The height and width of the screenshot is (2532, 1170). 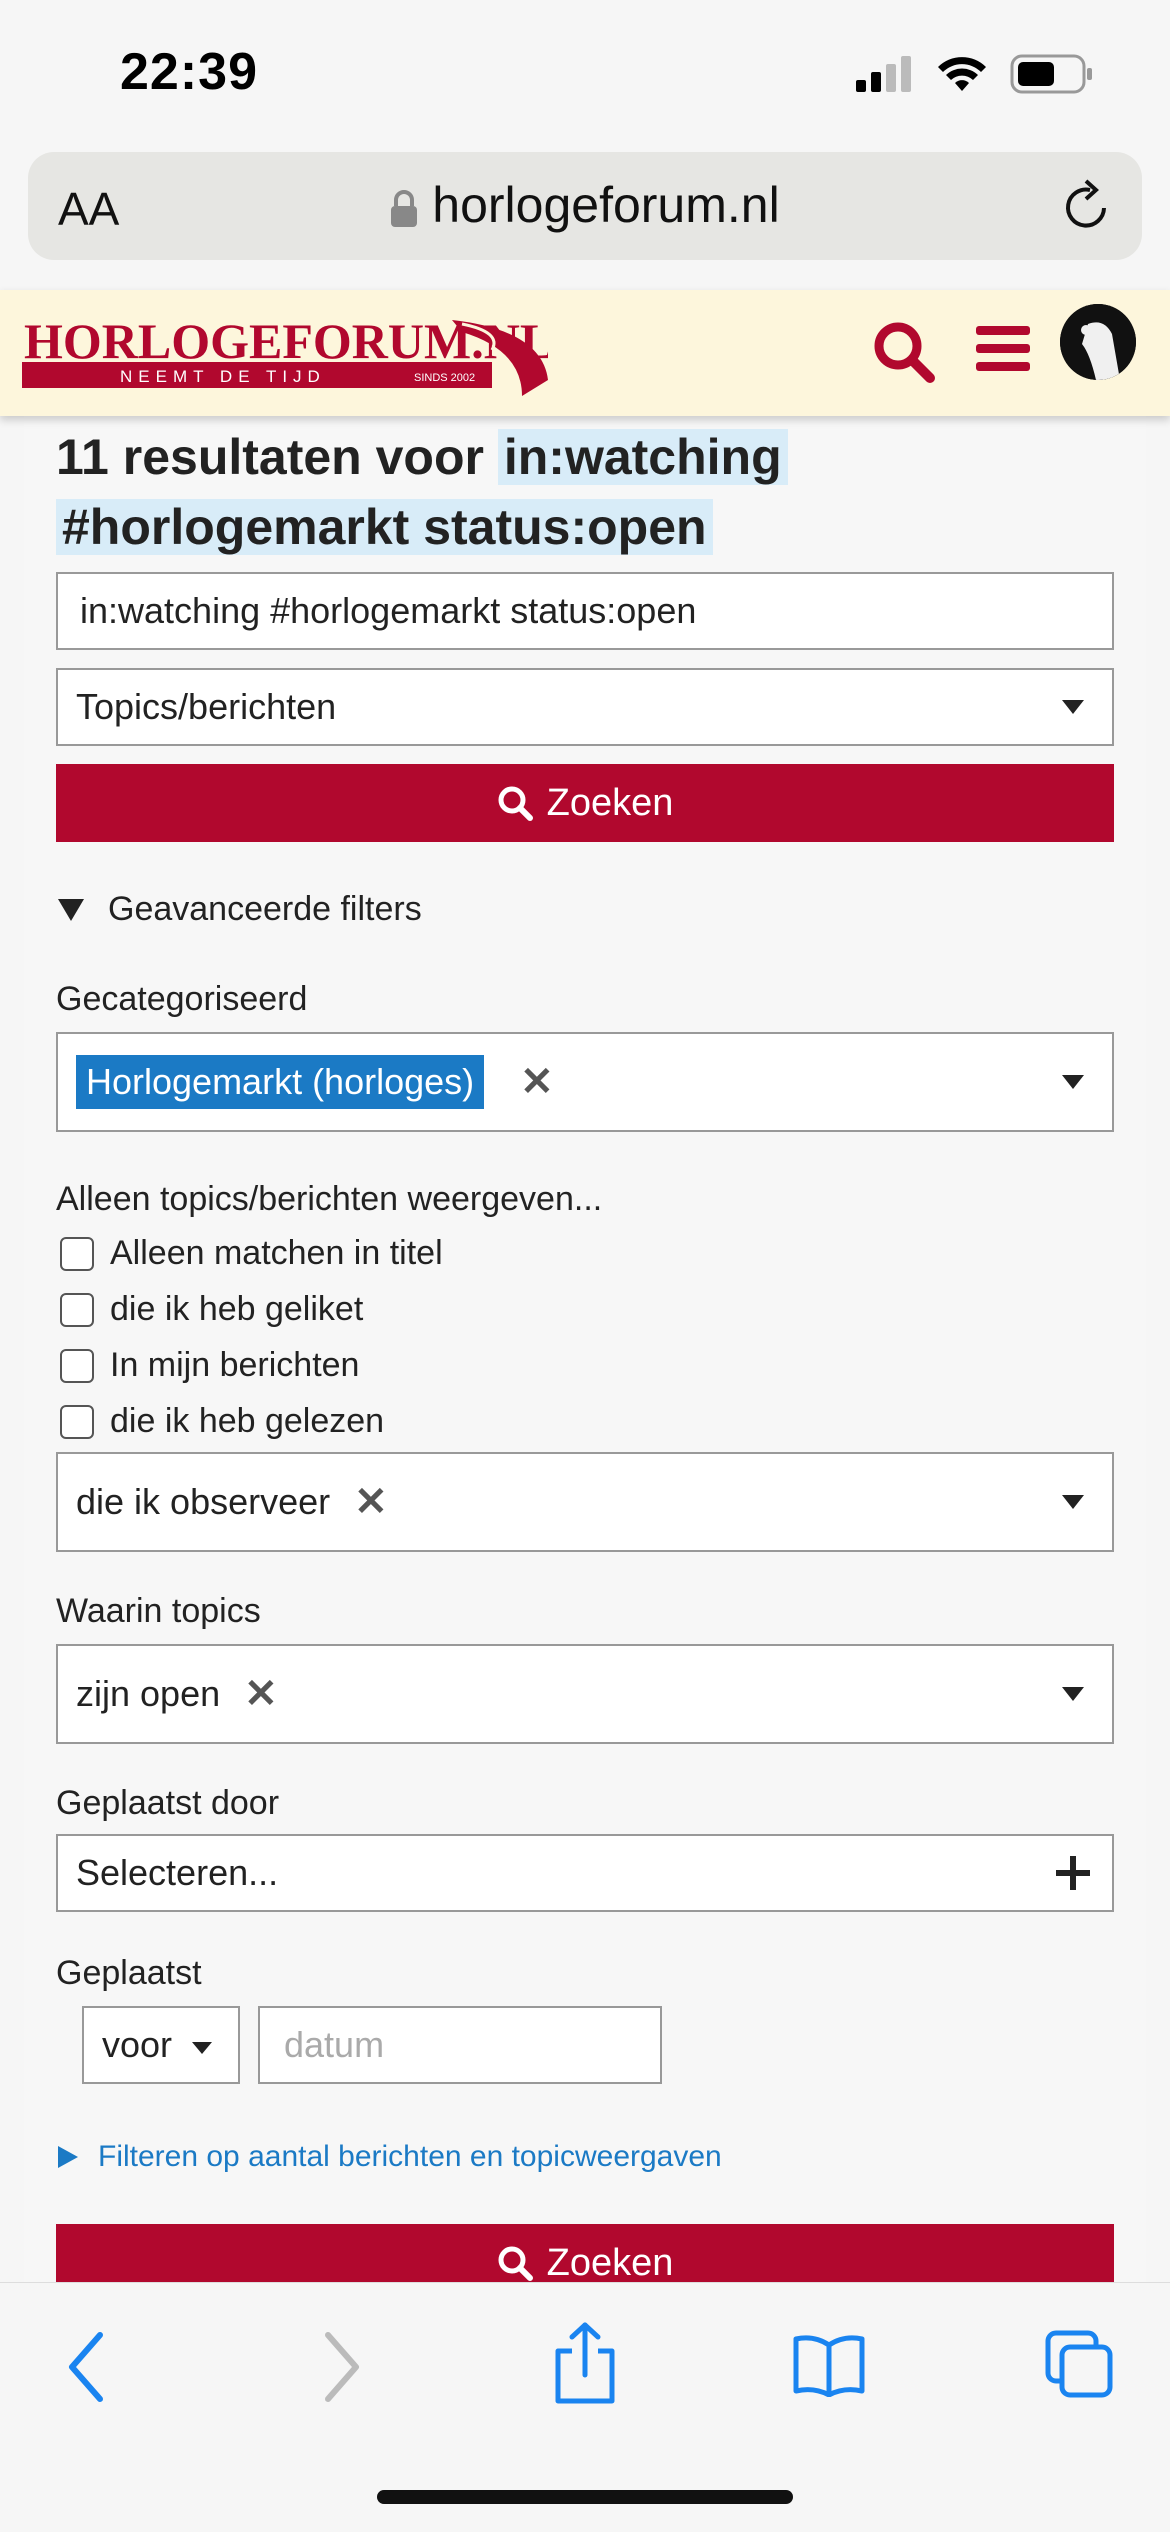 I want to click on checkbox-label: die ik heb gelezen, so click(x=247, y=1421).